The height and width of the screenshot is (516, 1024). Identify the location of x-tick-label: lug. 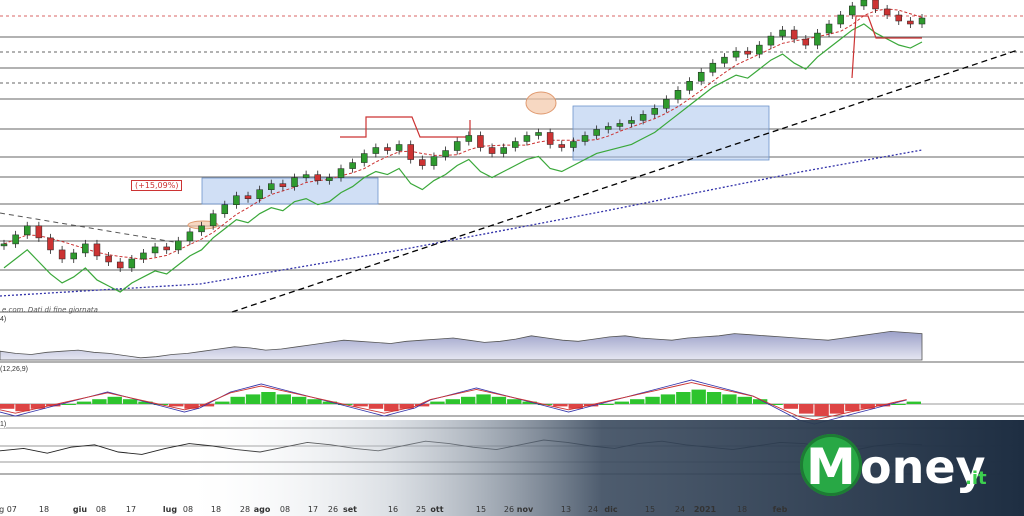
(170, 509).